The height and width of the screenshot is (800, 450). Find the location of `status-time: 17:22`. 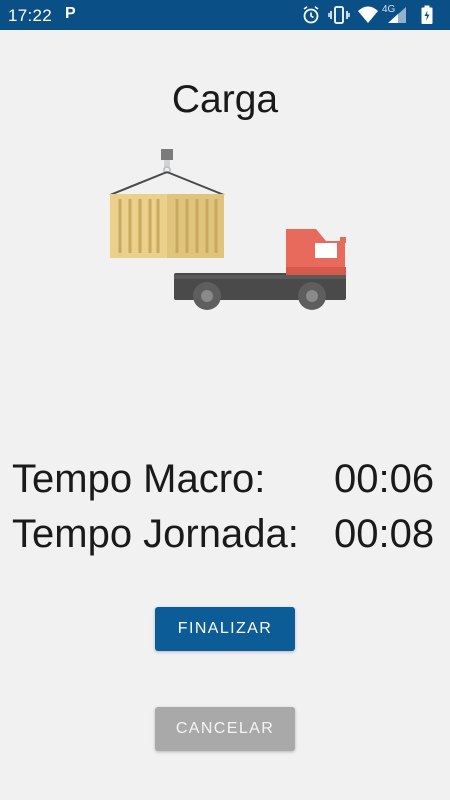

status-time: 17:22 is located at coordinates (30, 15).